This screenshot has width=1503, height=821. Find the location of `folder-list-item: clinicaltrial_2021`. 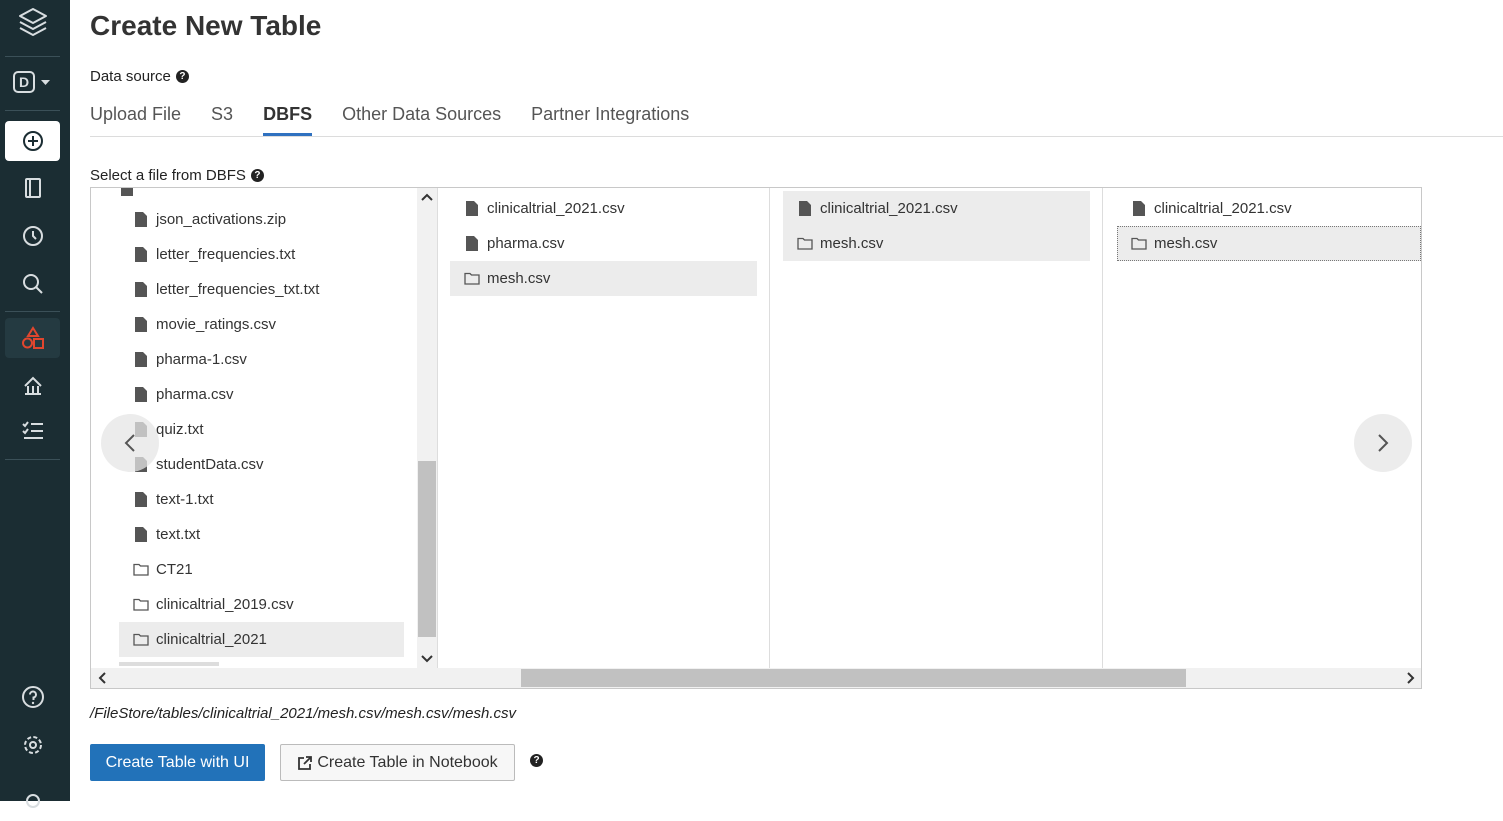

folder-list-item: clinicaltrial_2021 is located at coordinates (261, 639).